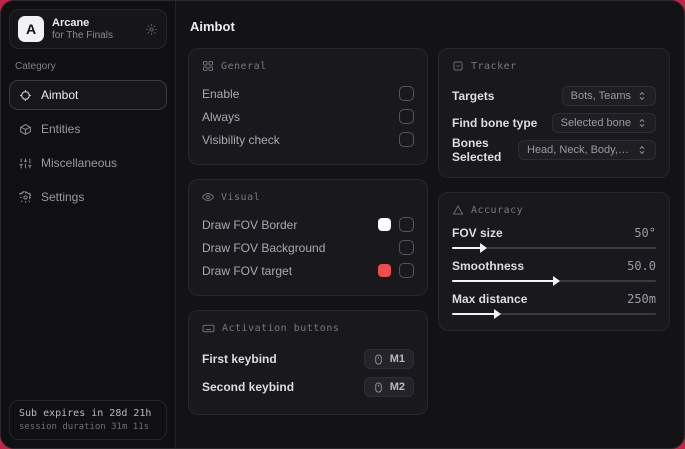 This screenshot has width=685, height=449. I want to click on general-card: General Enable Always Visibility check, so click(308, 106).